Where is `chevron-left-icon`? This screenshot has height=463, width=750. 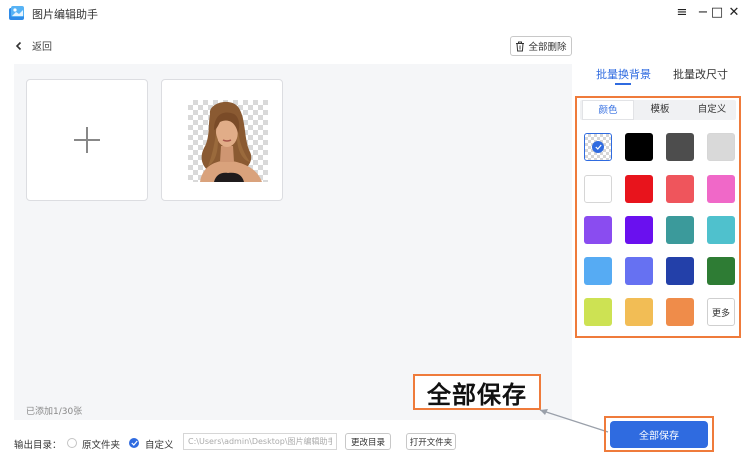
chevron-left-icon is located at coordinates (19, 46).